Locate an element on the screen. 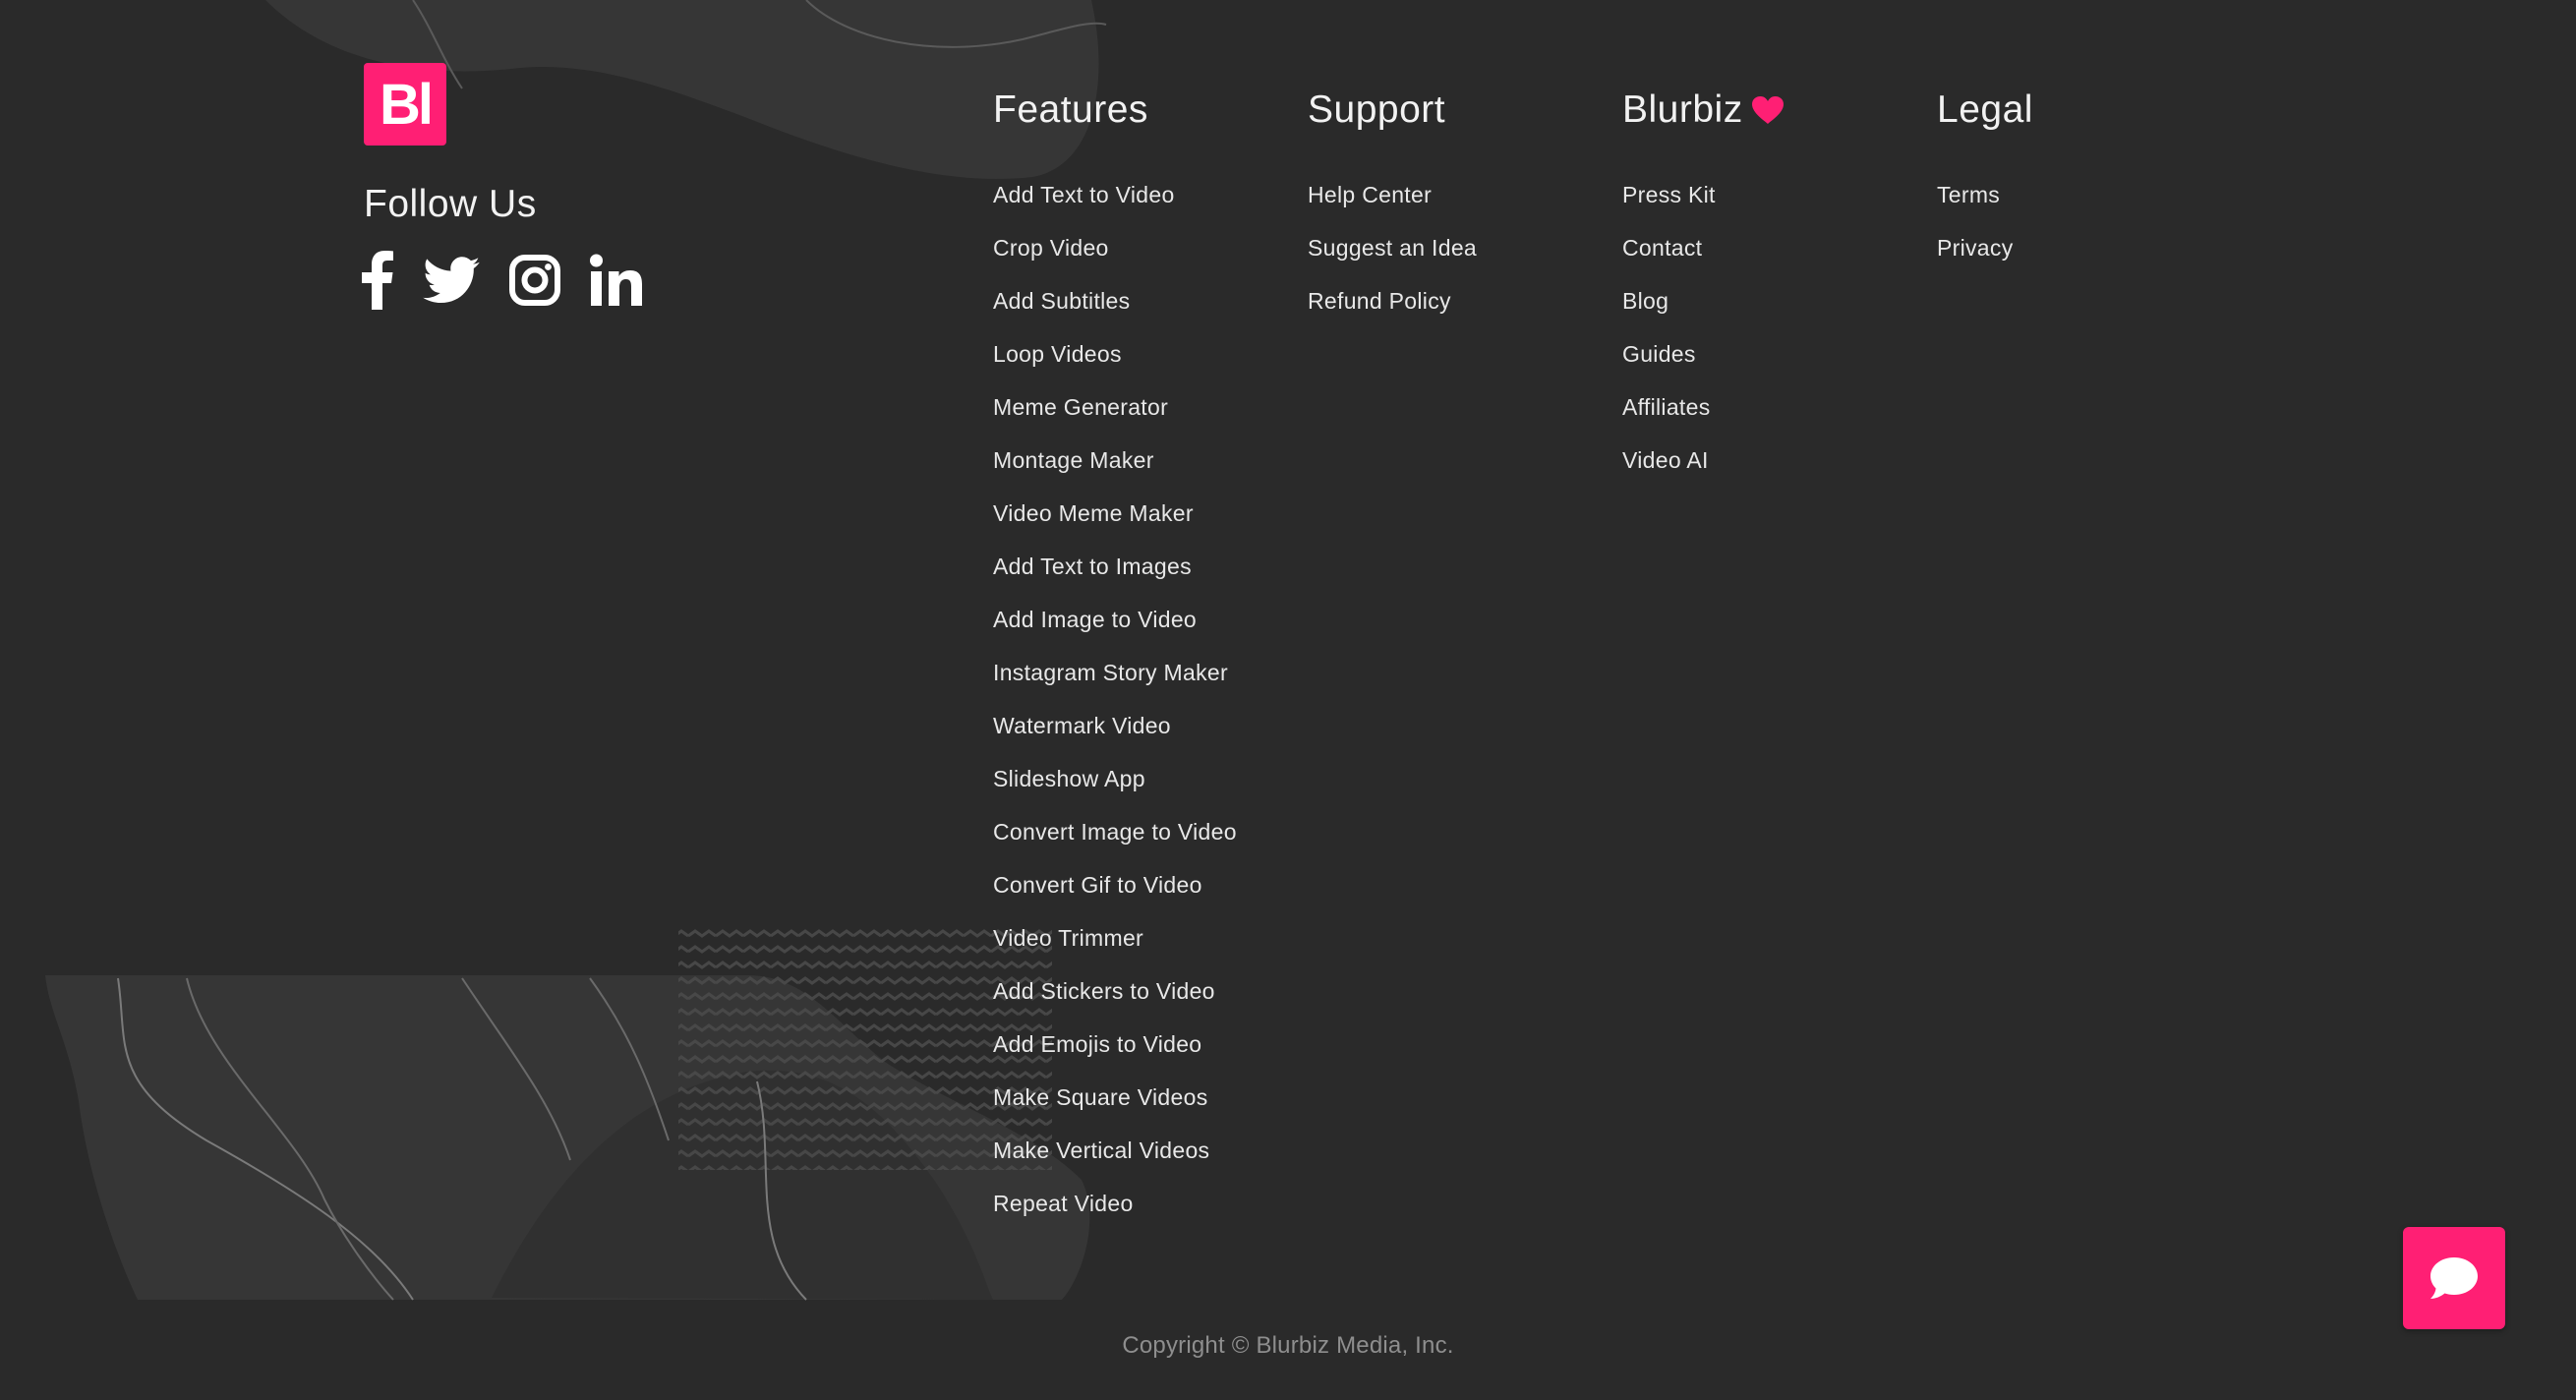  facebook-link is located at coordinates (377, 280).